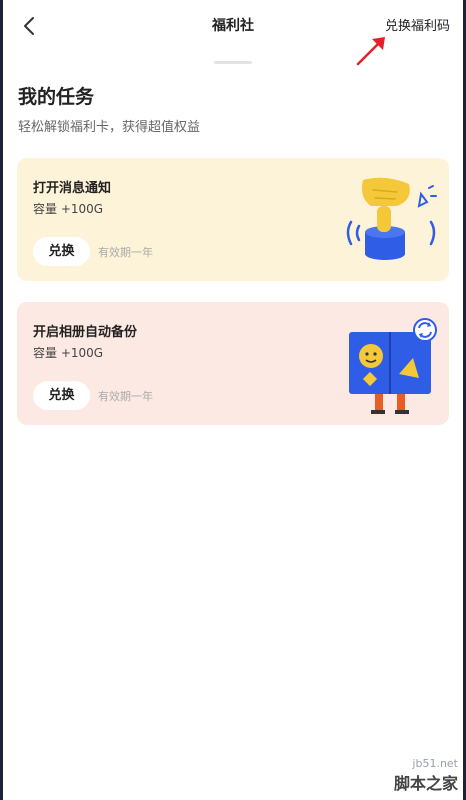  I want to click on watermark-site: 脚本之家, so click(425, 783).